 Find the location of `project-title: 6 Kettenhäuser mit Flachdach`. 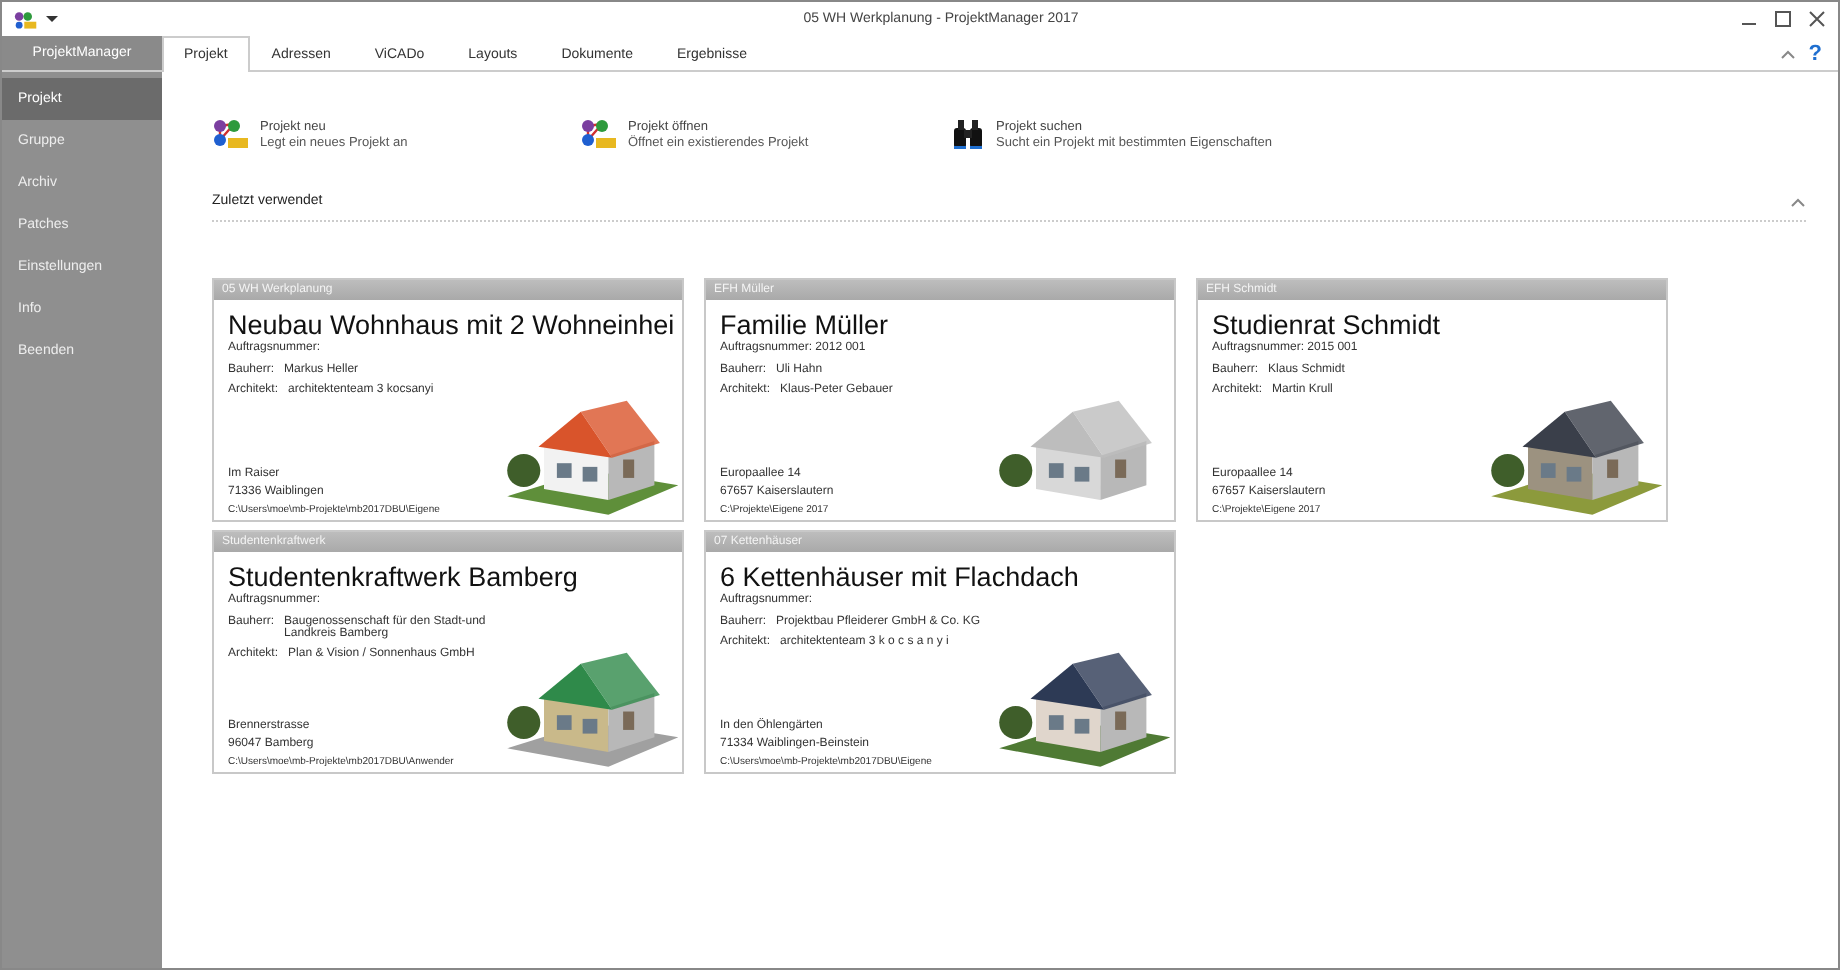

project-title: 6 Kettenhäuser mit Flachdach is located at coordinates (899, 576).